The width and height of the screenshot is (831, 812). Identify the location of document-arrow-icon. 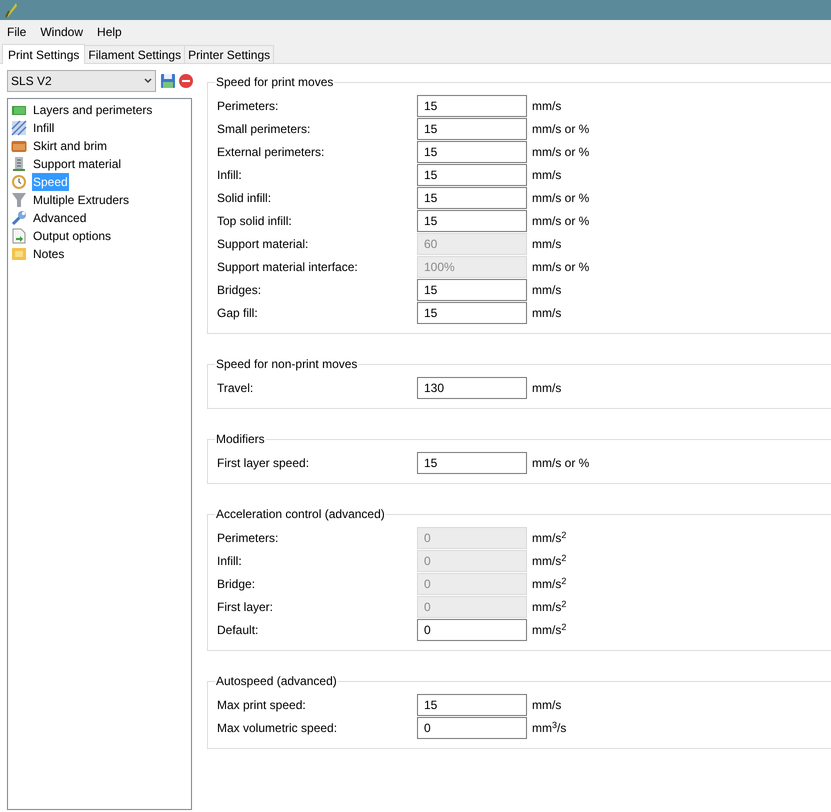
(19, 236).